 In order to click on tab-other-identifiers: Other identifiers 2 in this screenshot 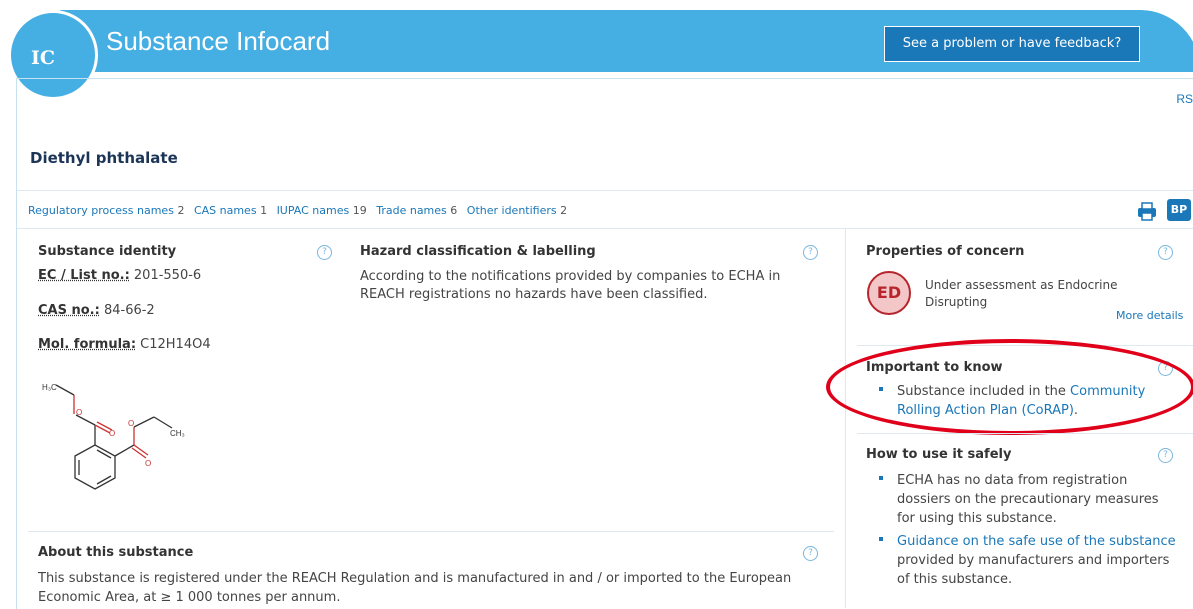, I will do `click(520, 210)`.